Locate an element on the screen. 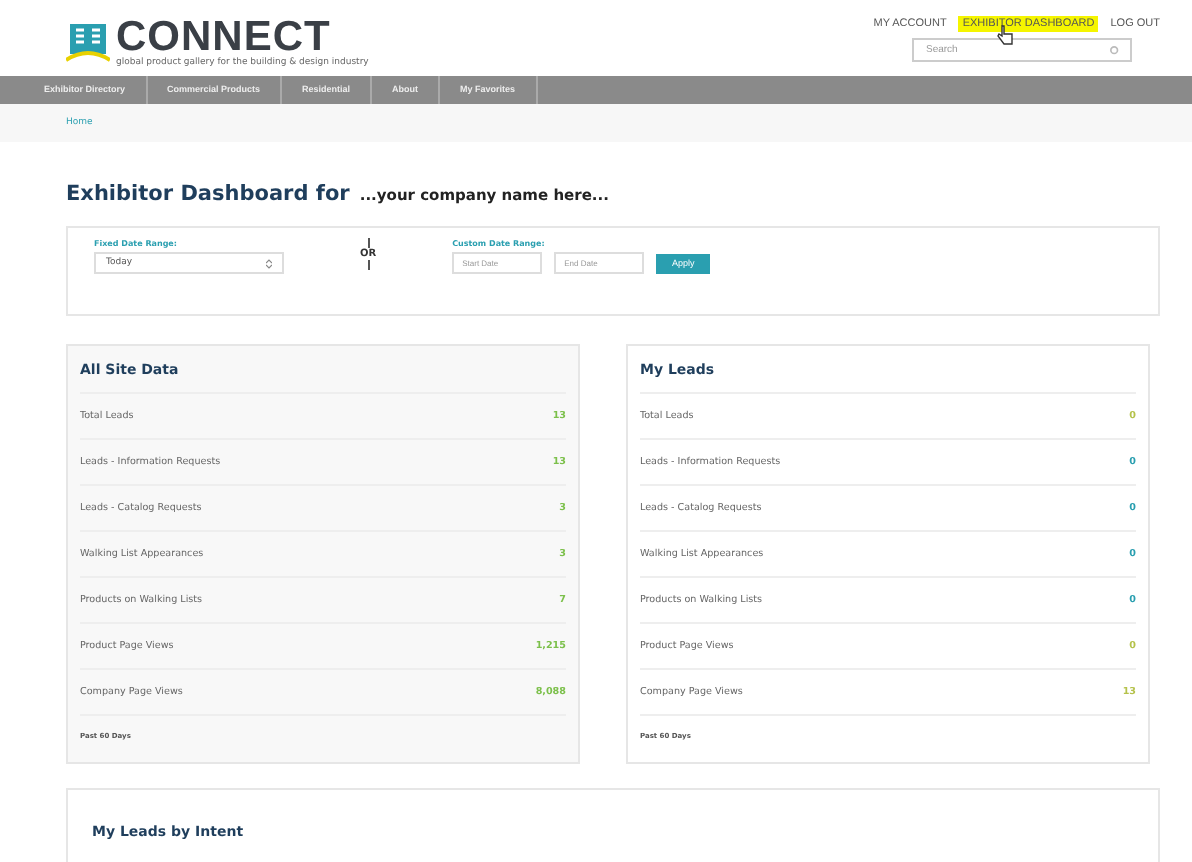 Image resolution: width=1192 pixels, height=862 pixels. search-icon is located at coordinates (1115, 50).